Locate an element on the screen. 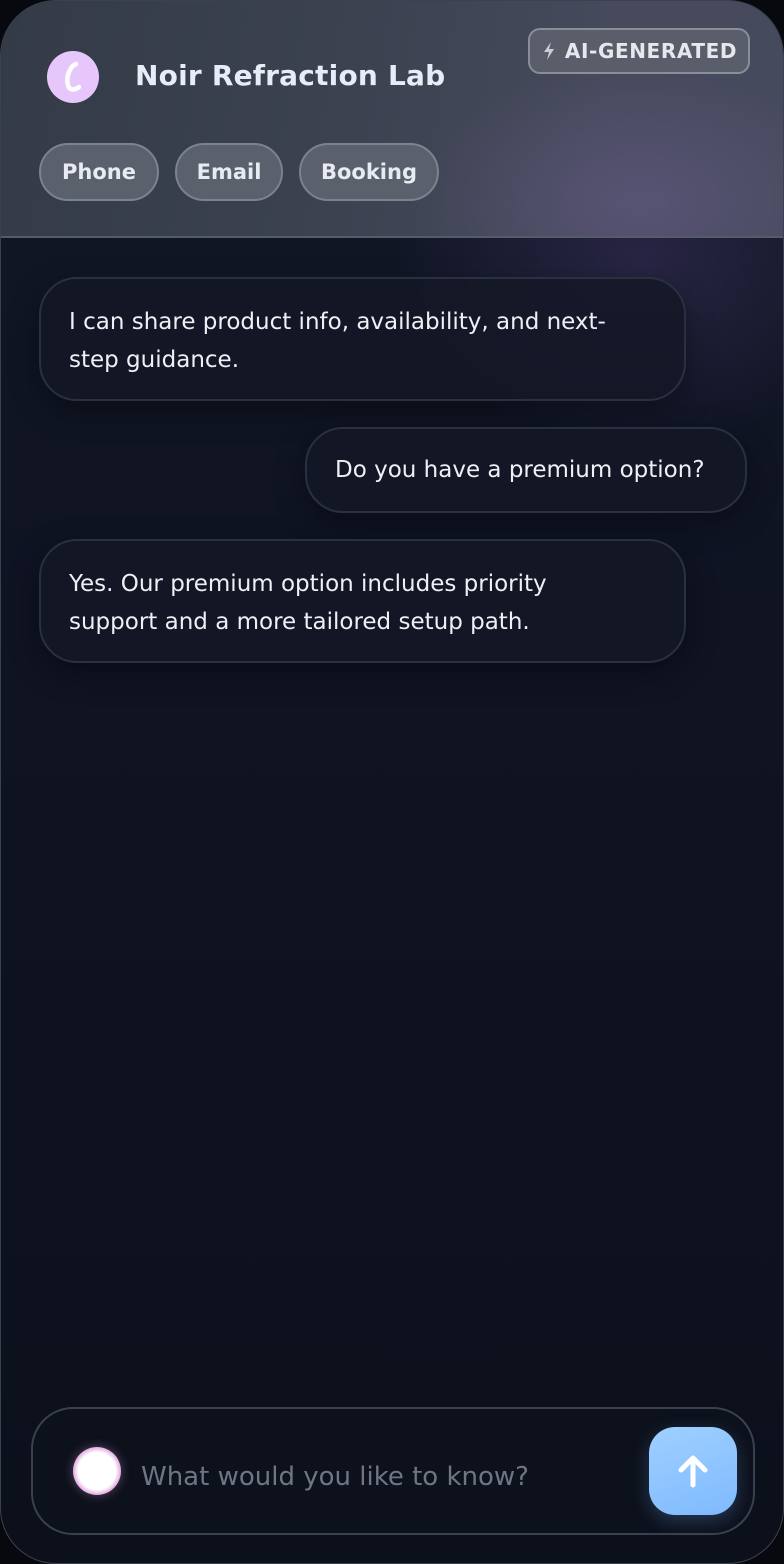 This screenshot has height=1564, width=784. lightning-icon is located at coordinates (548, 51).